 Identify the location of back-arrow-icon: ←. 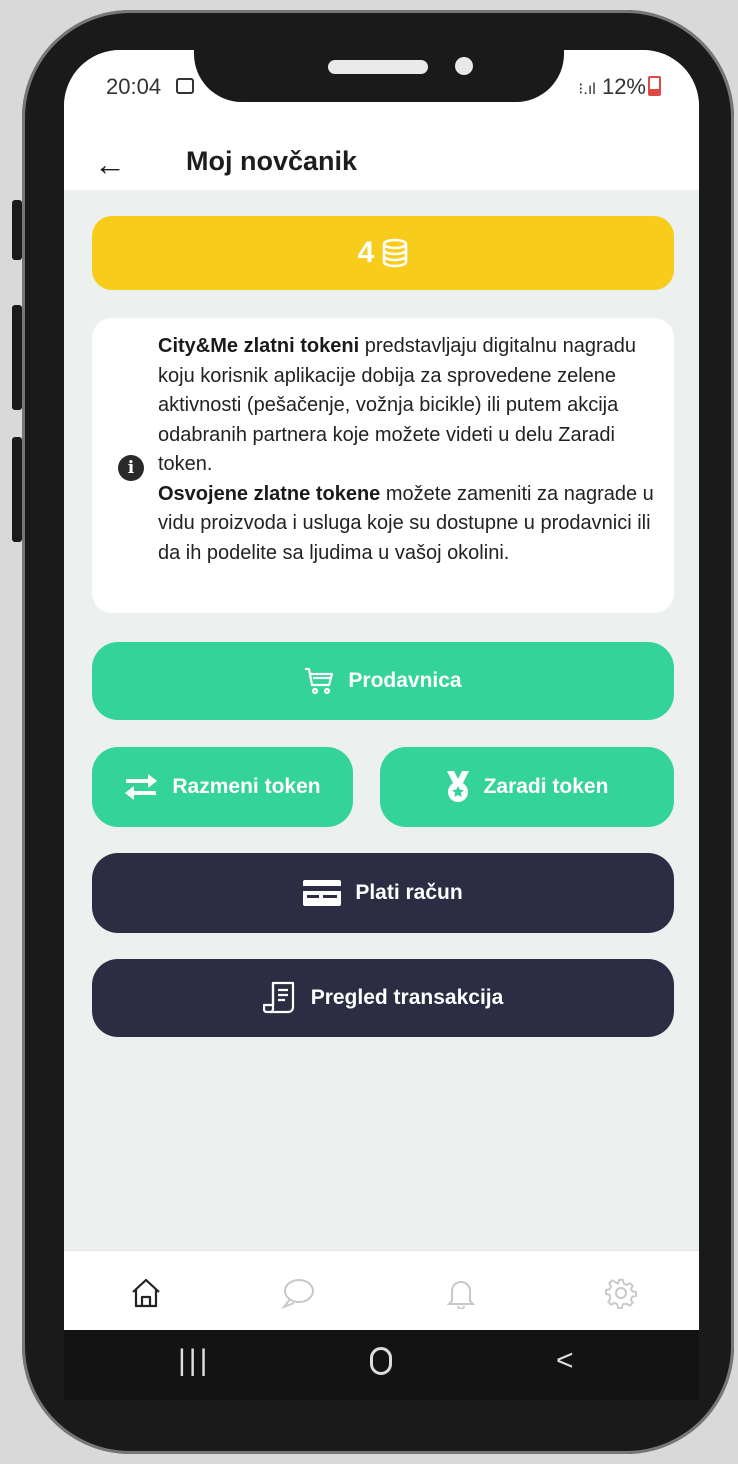
(110, 164).